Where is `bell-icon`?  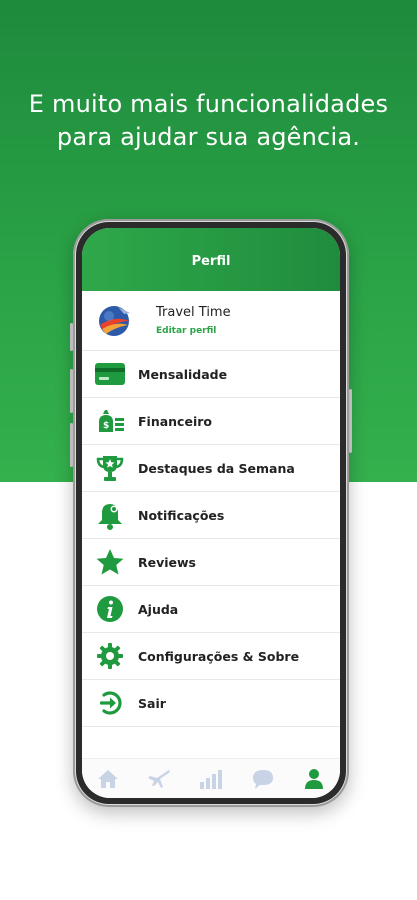
bell-icon is located at coordinates (110, 515).